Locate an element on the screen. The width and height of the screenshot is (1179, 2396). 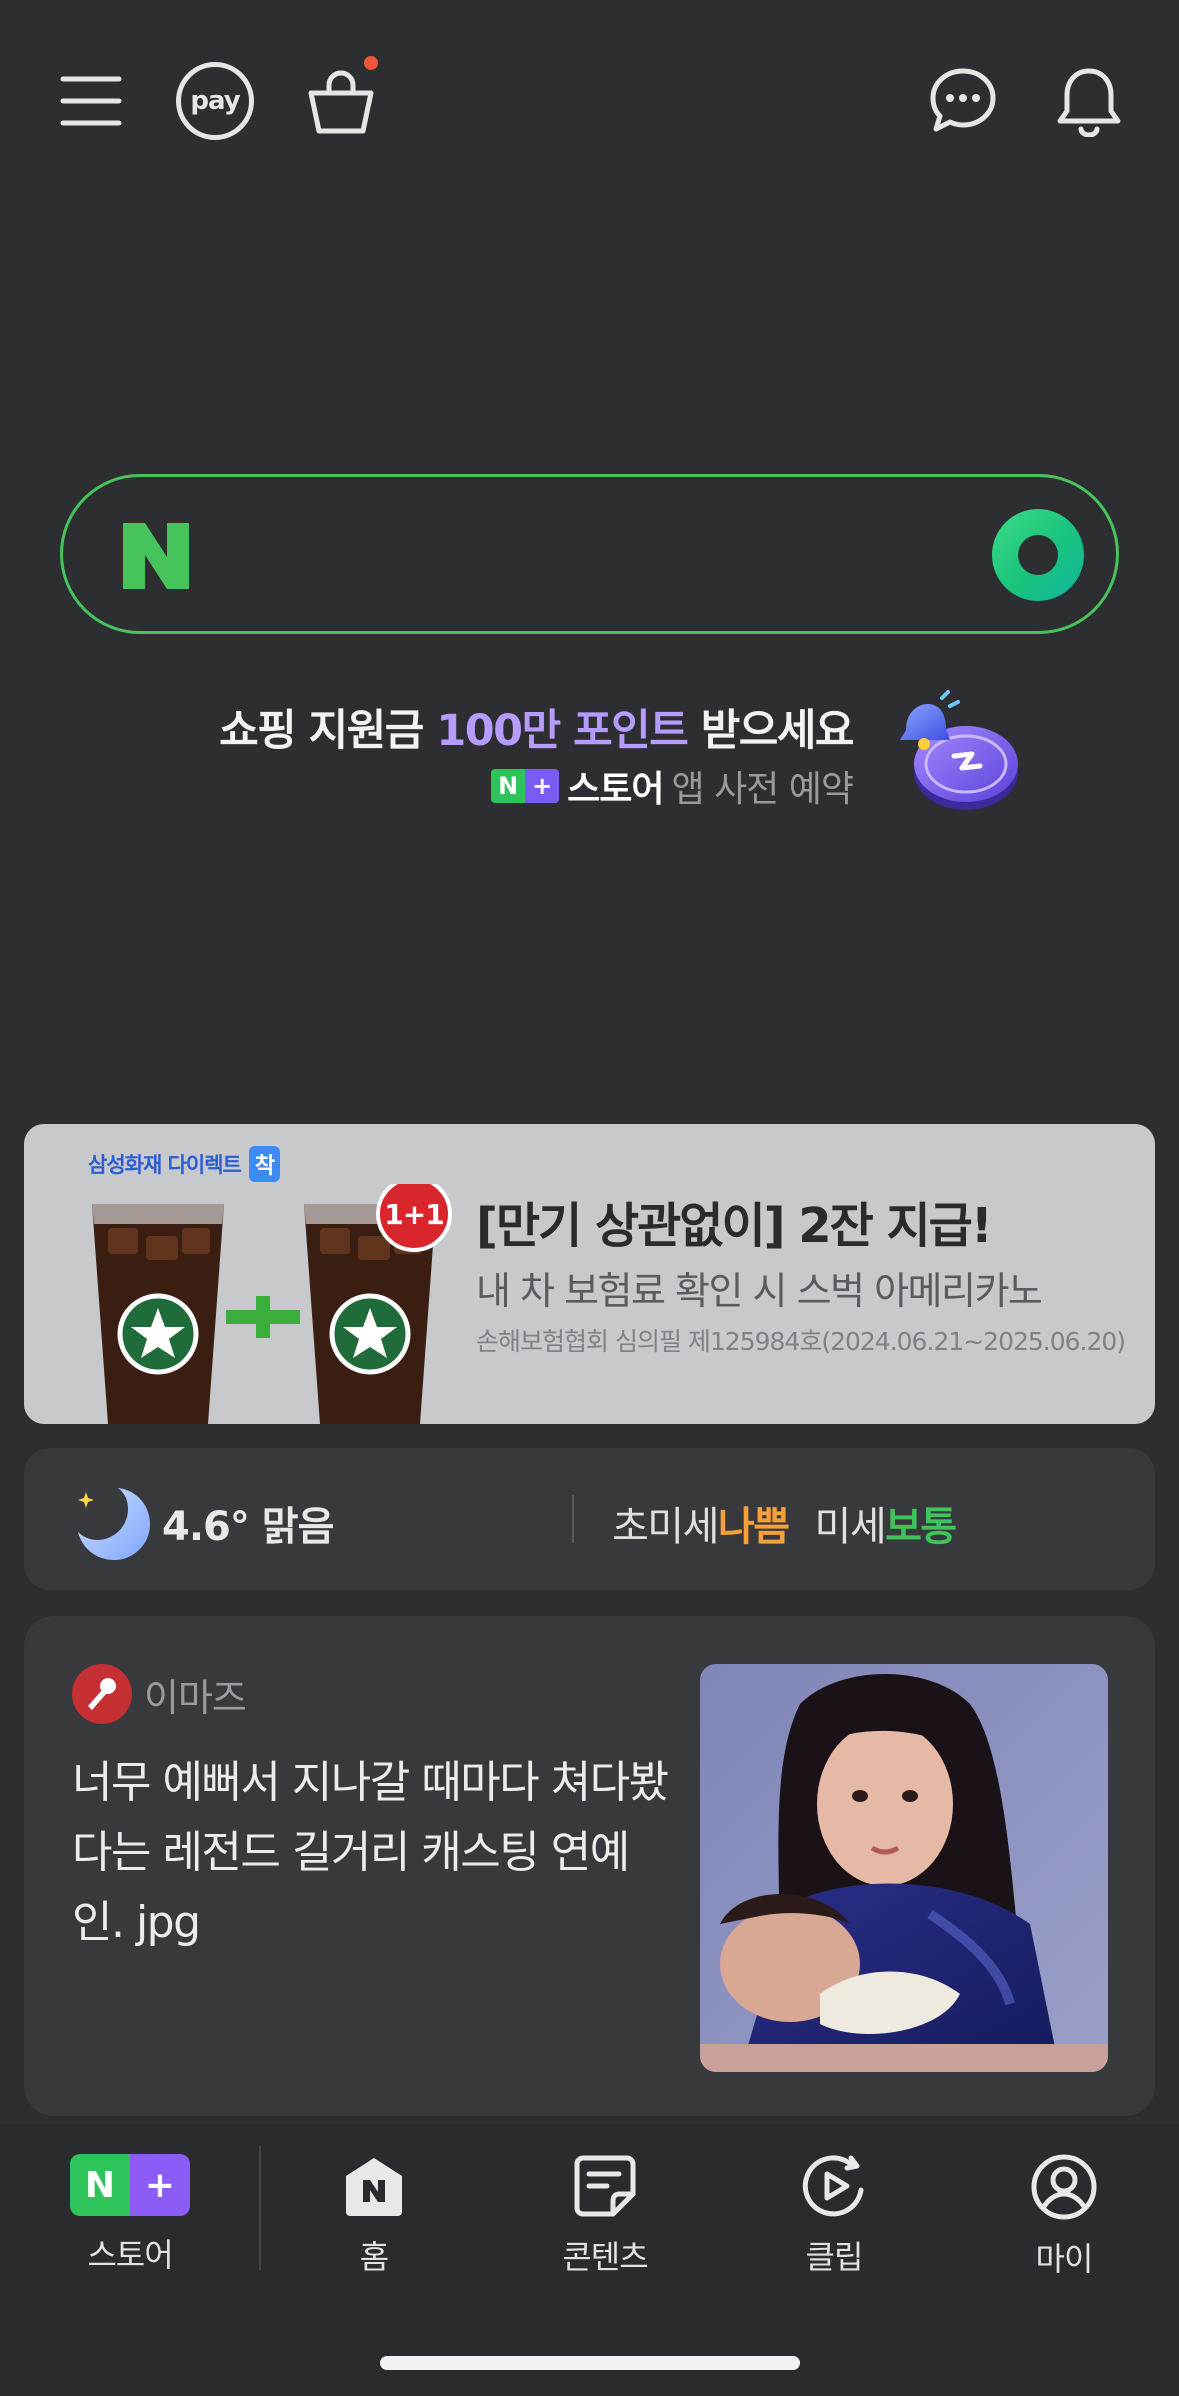
tab-store-label: 스토어 is located at coordinates (130, 2255).